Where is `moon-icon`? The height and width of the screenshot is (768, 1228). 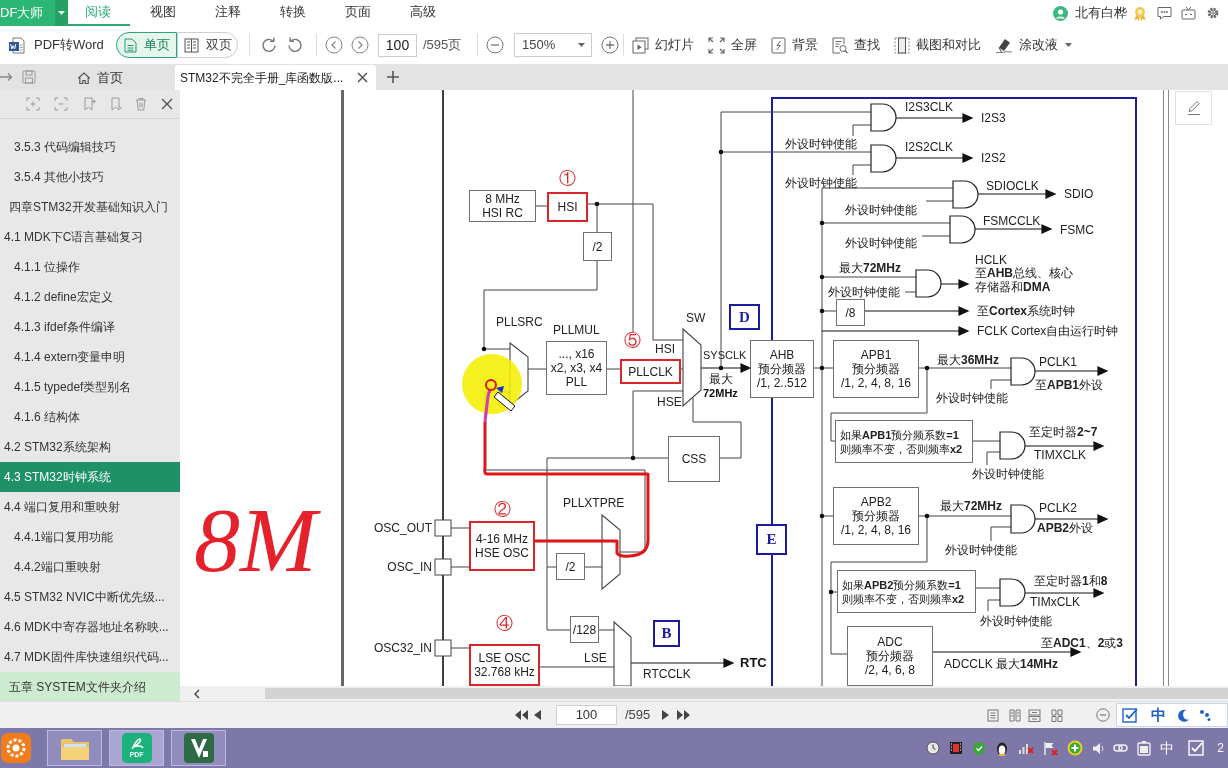 moon-icon is located at coordinates (1183, 715).